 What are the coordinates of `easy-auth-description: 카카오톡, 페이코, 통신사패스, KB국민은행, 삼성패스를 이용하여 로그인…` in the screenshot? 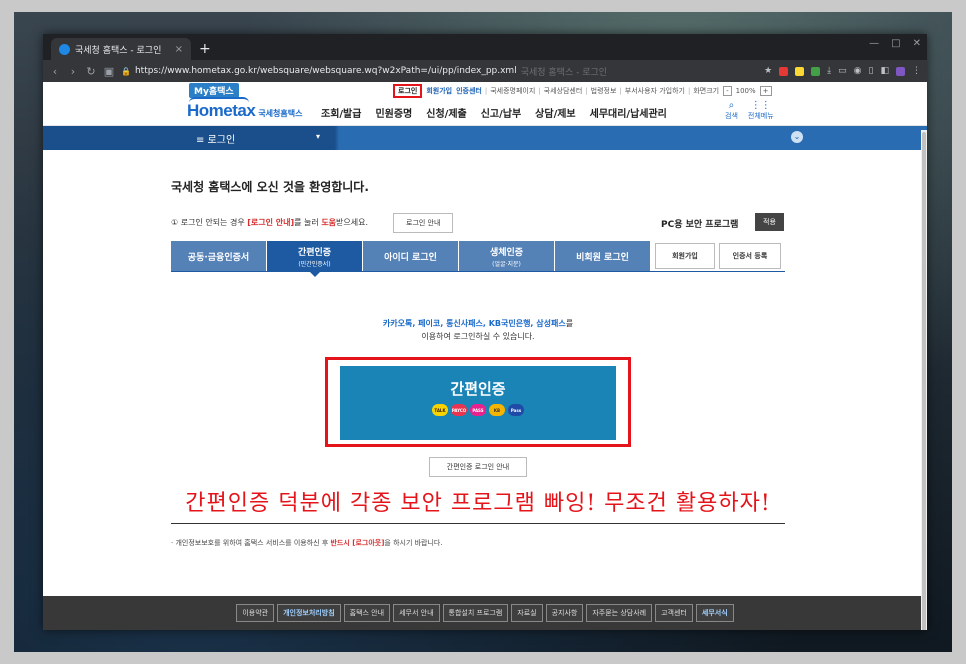 It's located at (478, 330).